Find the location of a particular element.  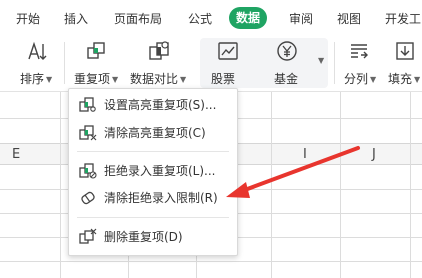

split-columns-label: 分列 is located at coordinates (356, 79).